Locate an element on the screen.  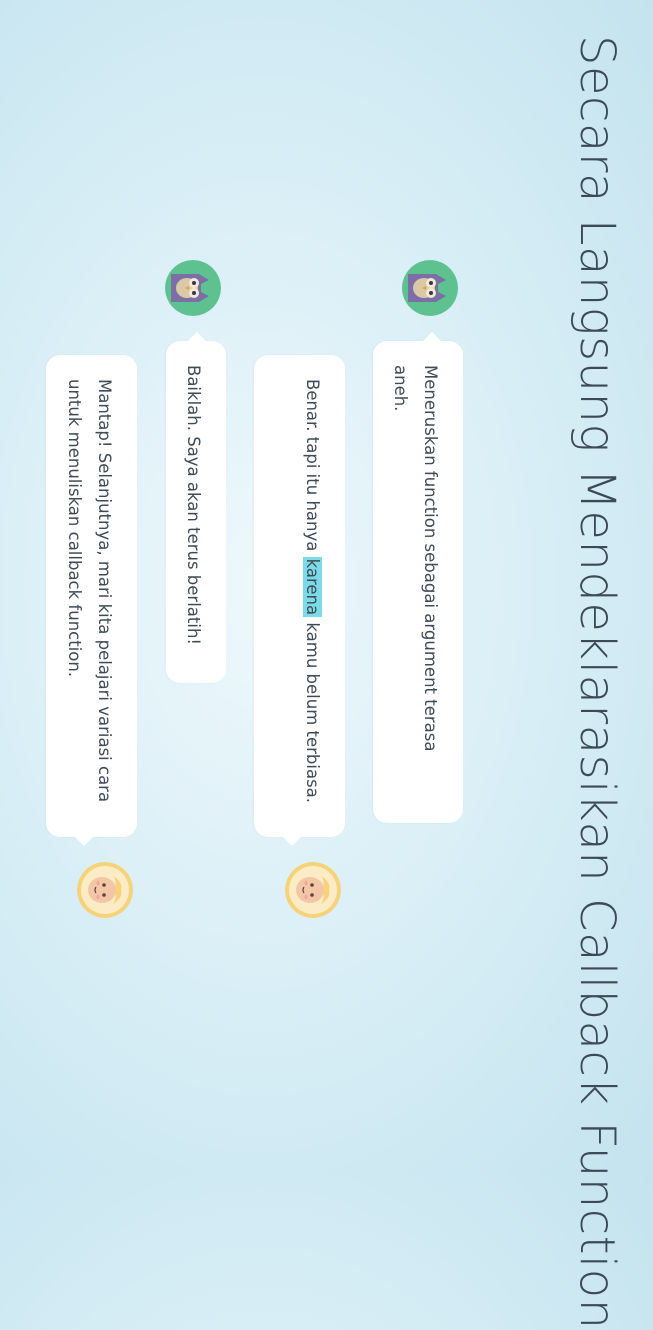
message-text-part: Benar. tapi itu hanya is located at coordinates (312, 468).